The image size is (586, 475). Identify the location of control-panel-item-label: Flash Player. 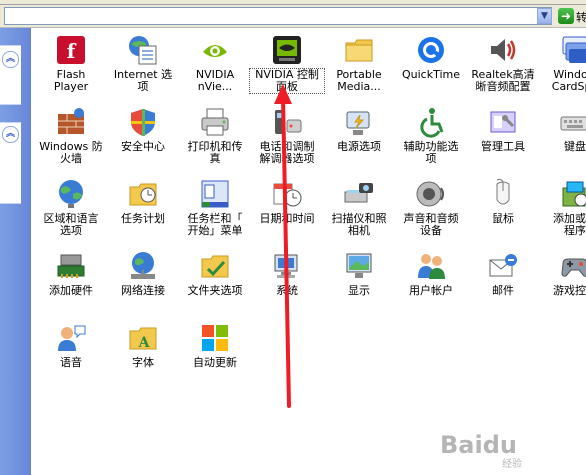
(71, 80).